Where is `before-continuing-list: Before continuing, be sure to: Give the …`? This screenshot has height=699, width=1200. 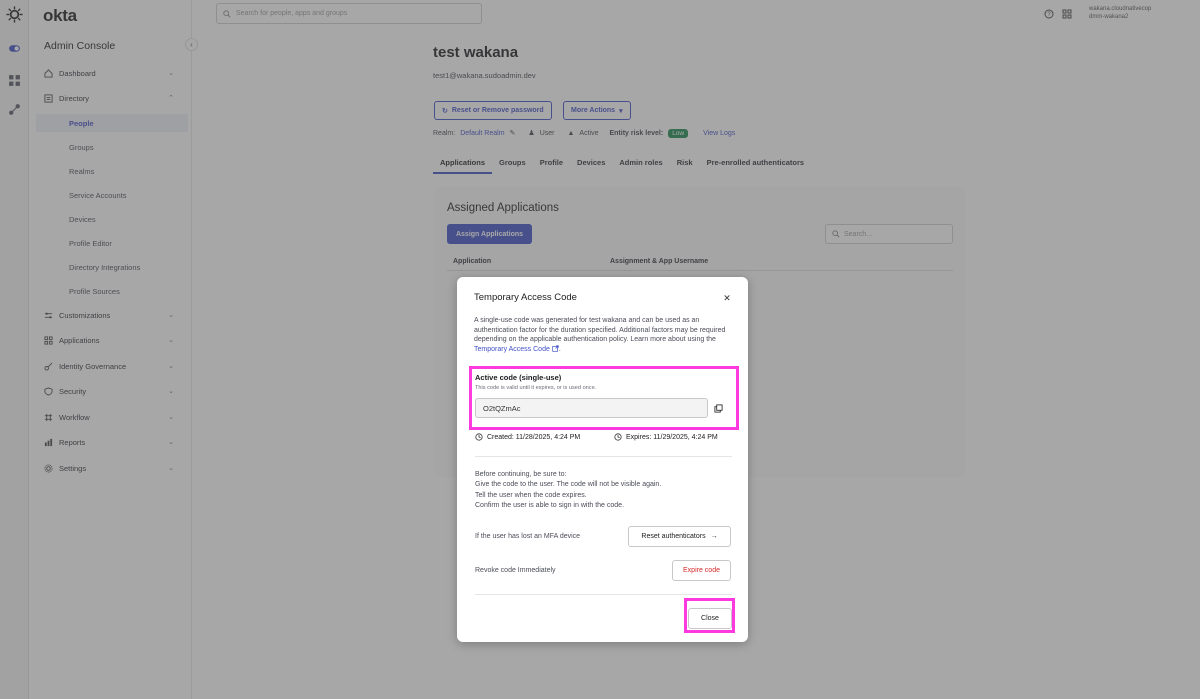
before-continuing-list: Before continuing, be sure to: Give the … is located at coordinates (603, 491).